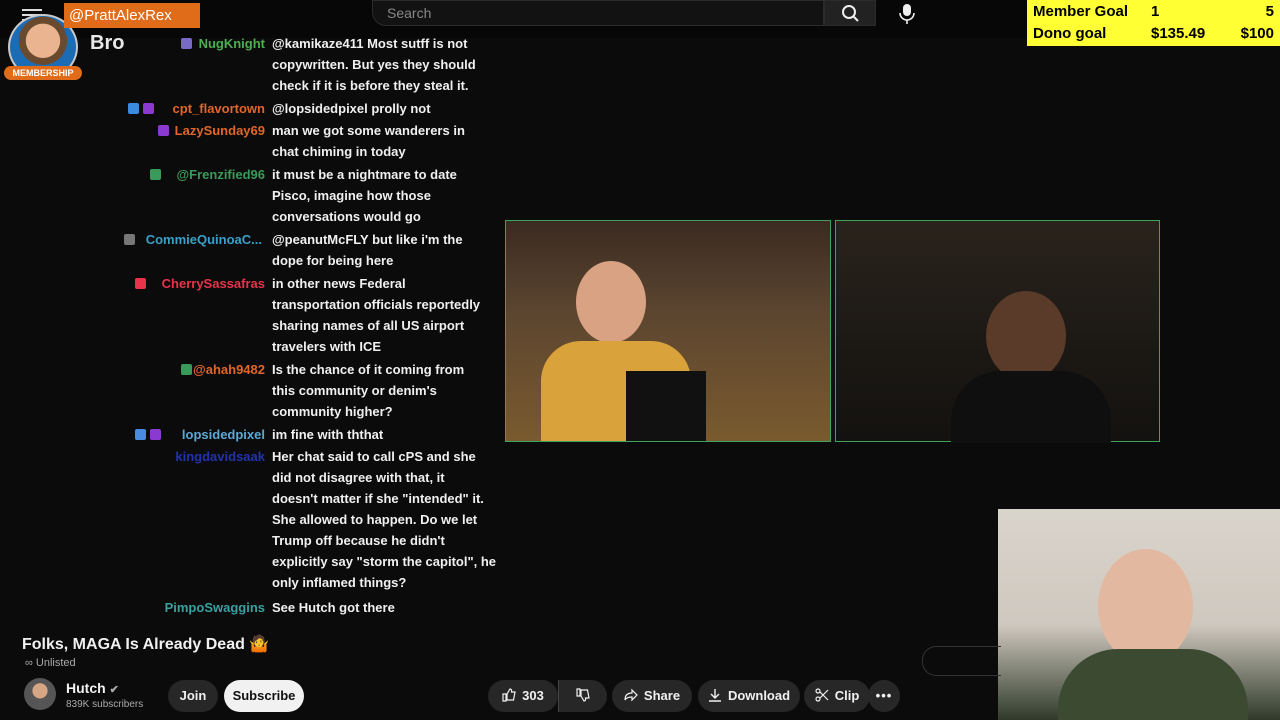 This screenshot has width=1280, height=720. I want to click on chat-username: CherrySassafras, so click(213, 283).